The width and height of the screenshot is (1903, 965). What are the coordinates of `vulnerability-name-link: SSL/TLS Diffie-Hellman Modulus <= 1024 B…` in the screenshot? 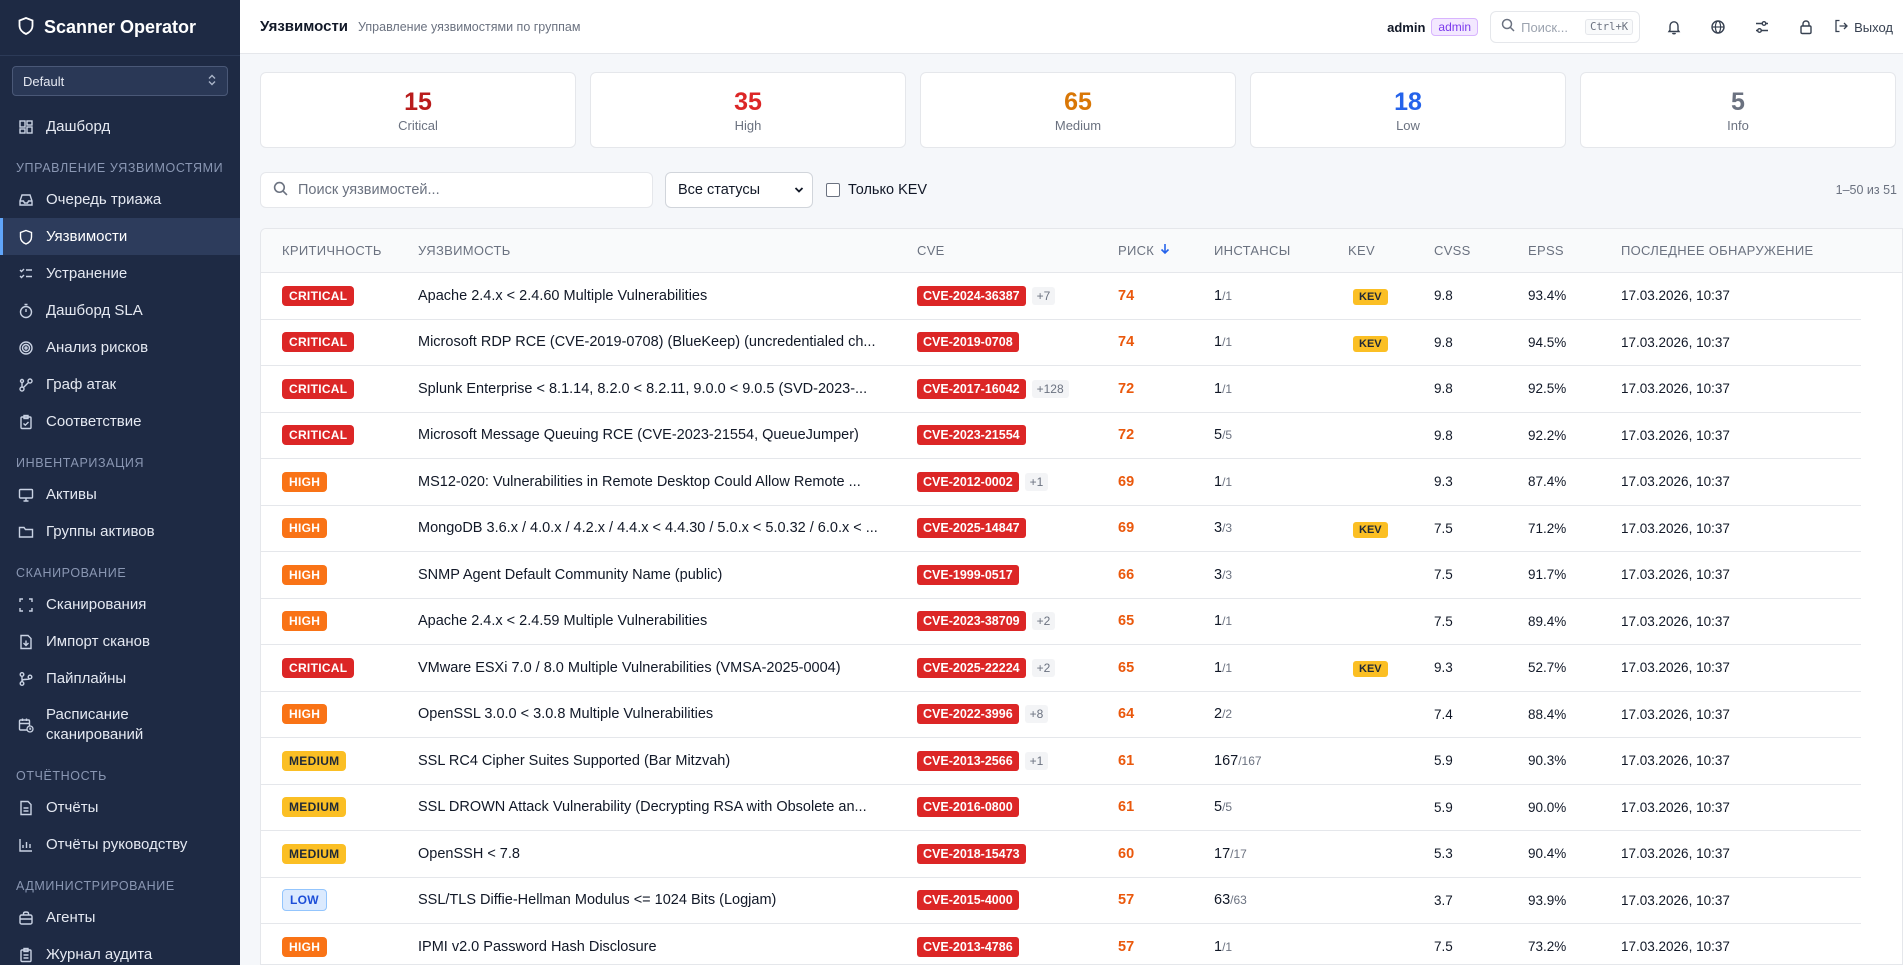 It's located at (667, 900).